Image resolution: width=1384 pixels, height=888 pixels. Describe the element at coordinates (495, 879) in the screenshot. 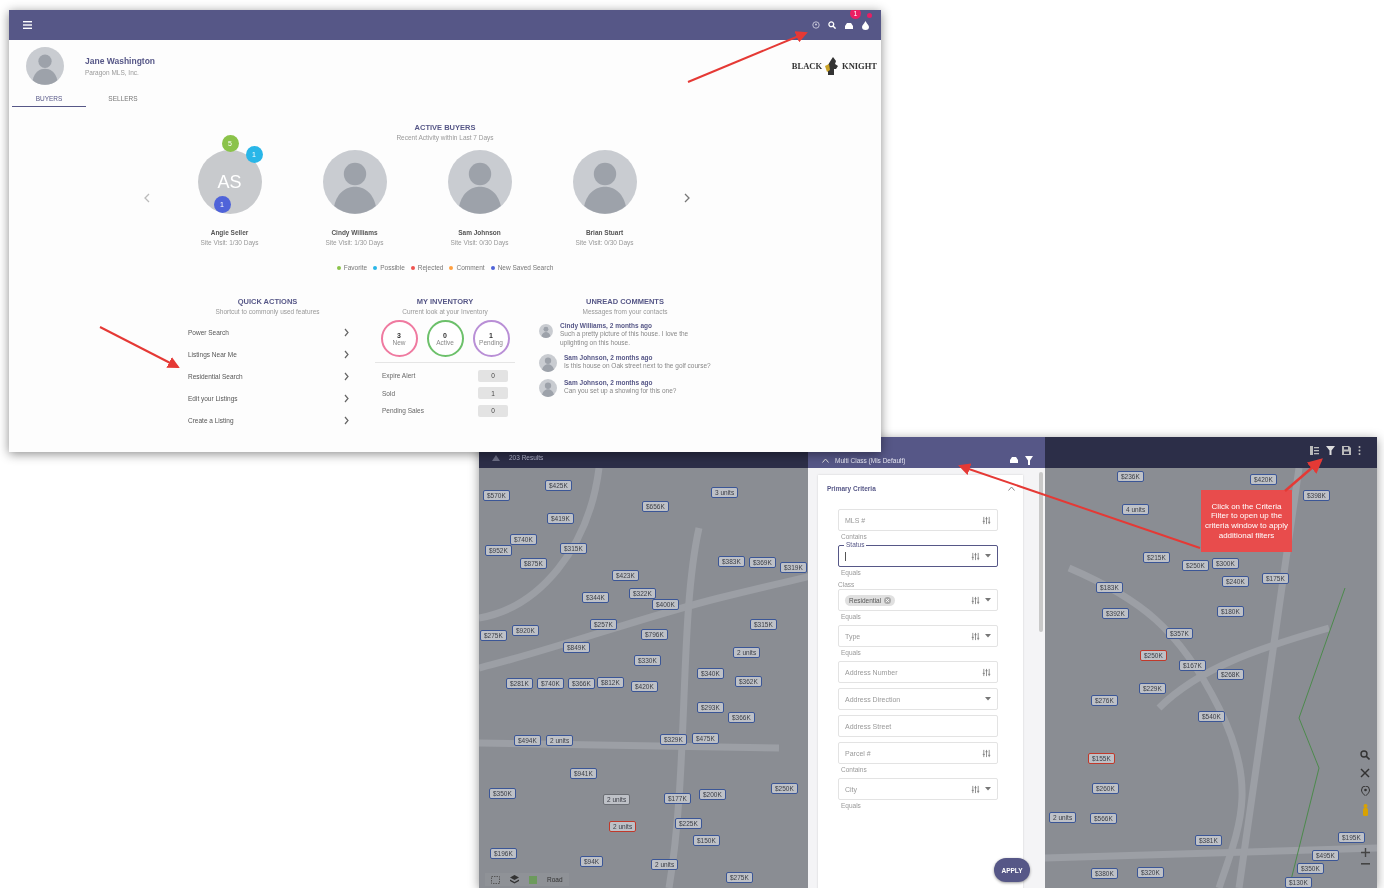

I see `select-area-icon` at that location.